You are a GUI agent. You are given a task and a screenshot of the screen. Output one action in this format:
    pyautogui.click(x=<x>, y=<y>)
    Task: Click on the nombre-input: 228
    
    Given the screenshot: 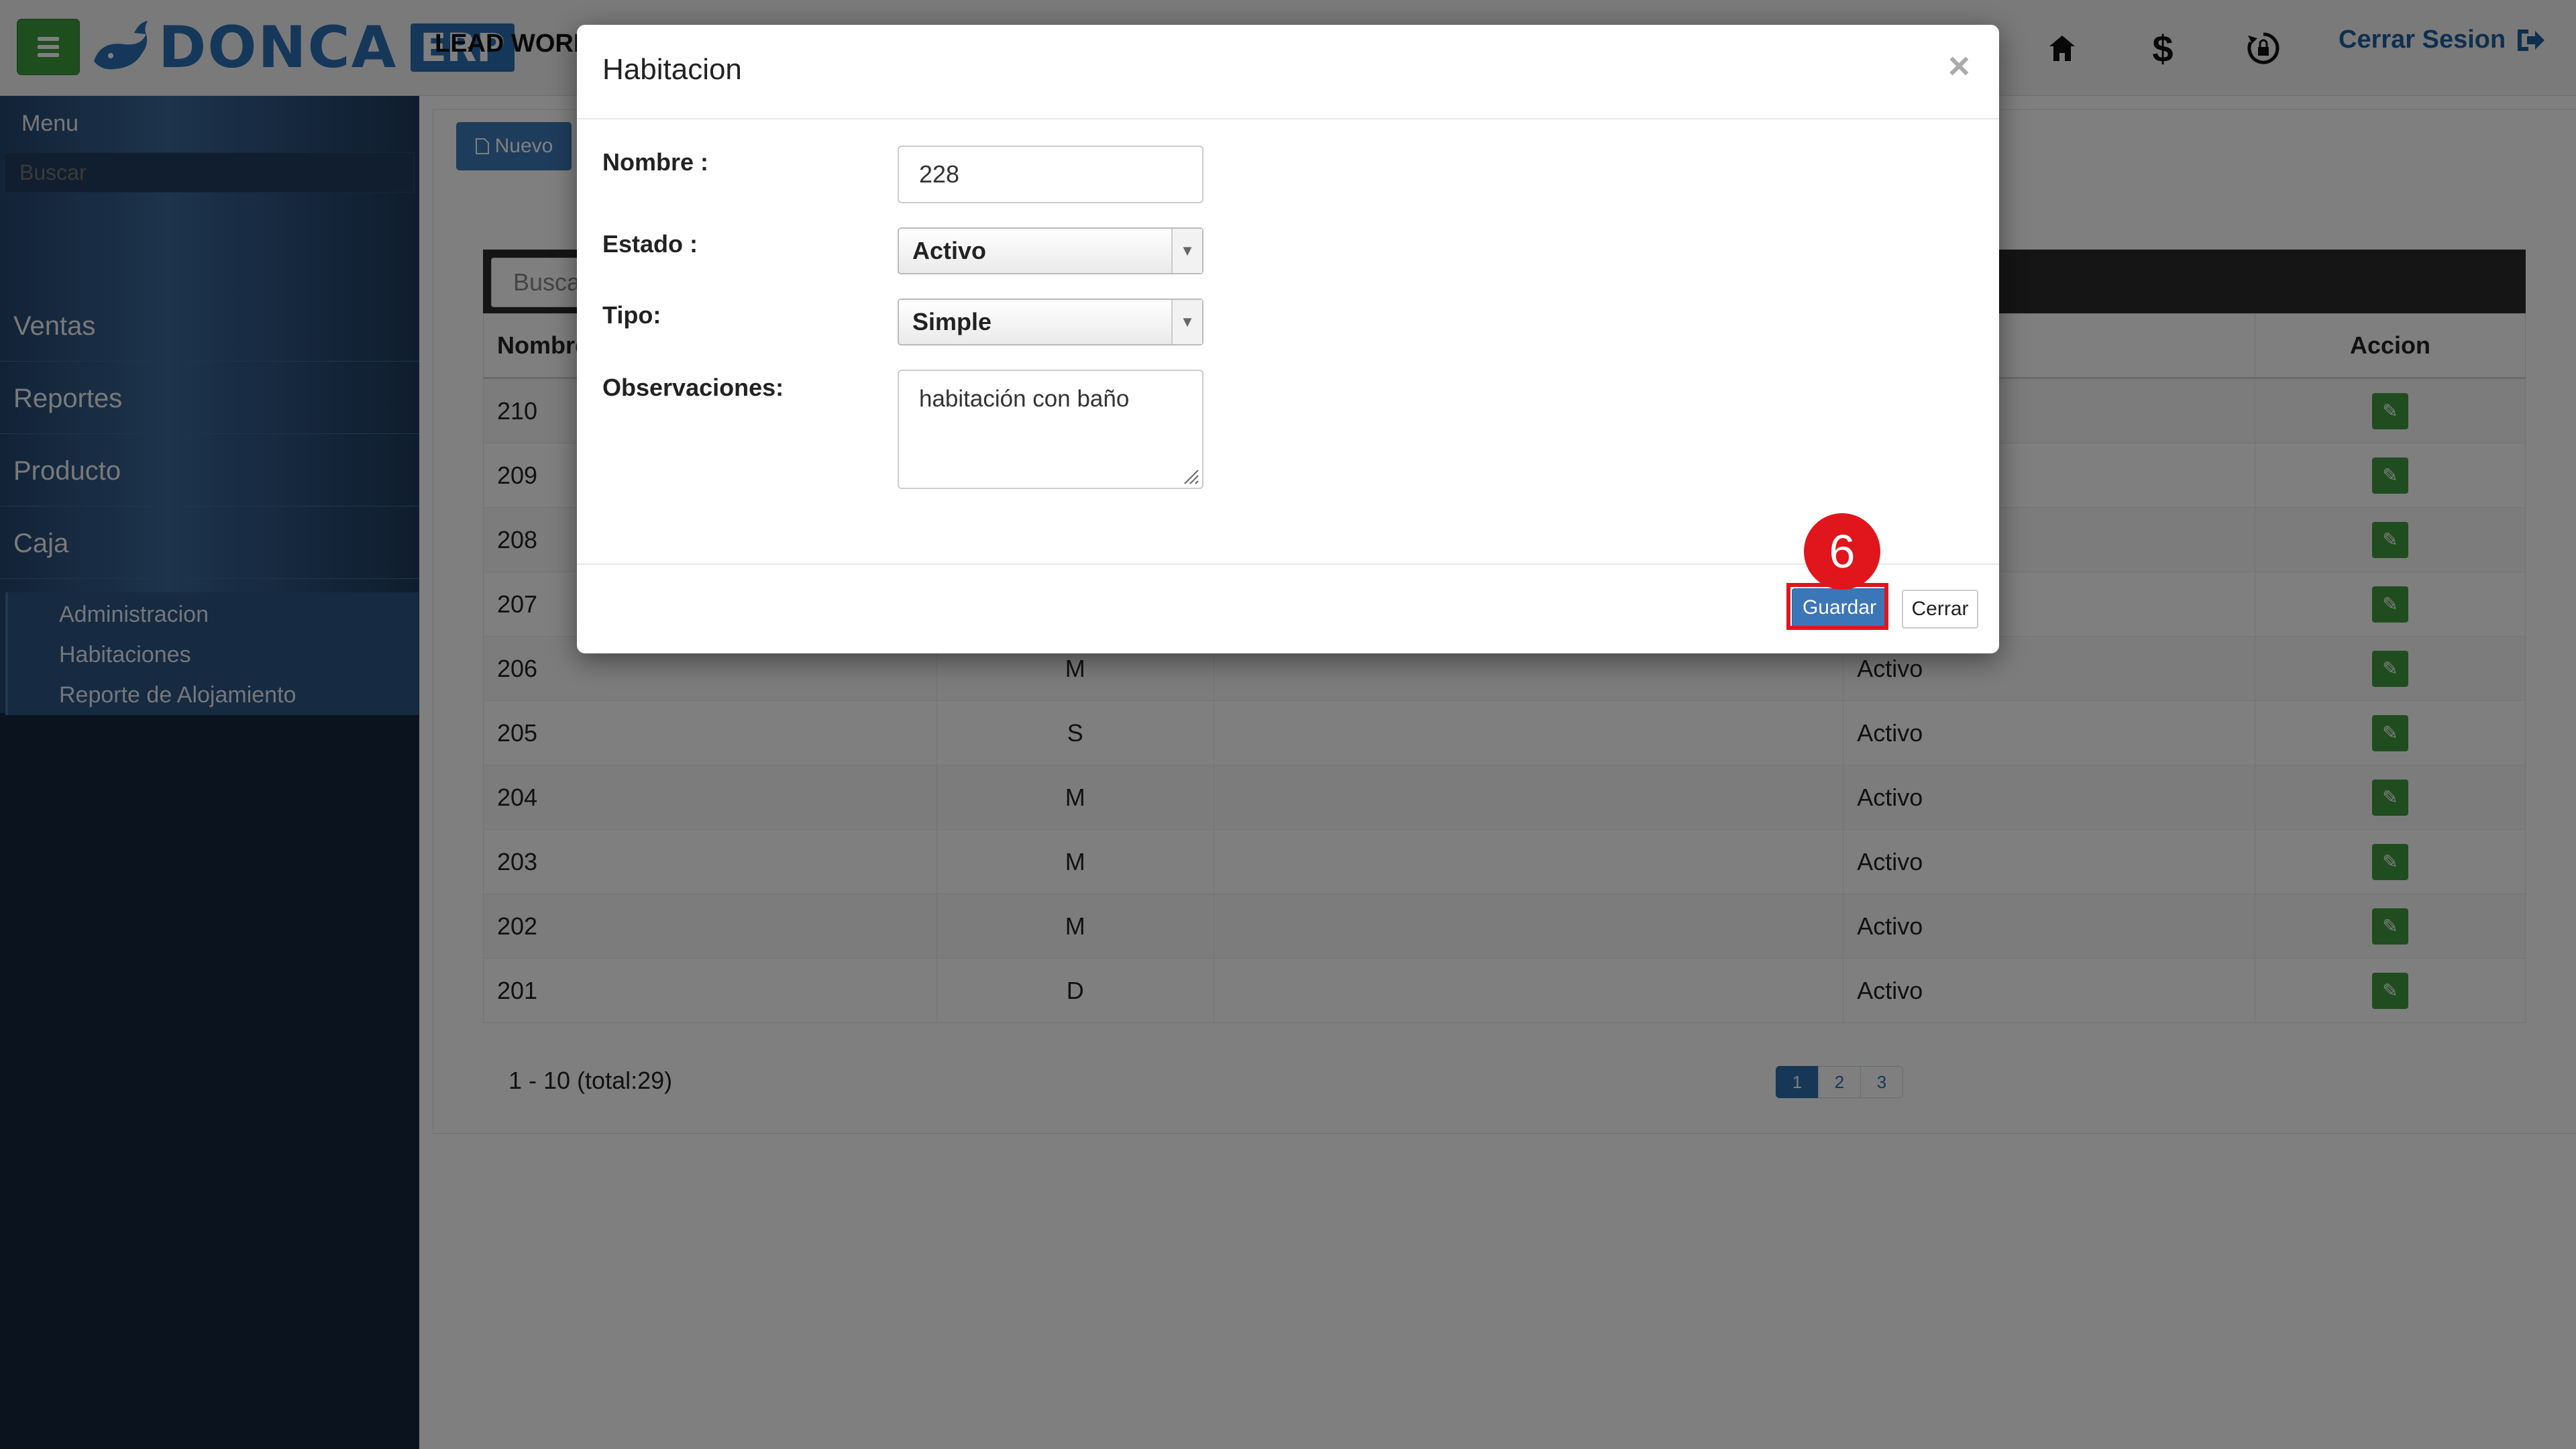 What is the action you would take?
    pyautogui.click(x=1050, y=174)
    